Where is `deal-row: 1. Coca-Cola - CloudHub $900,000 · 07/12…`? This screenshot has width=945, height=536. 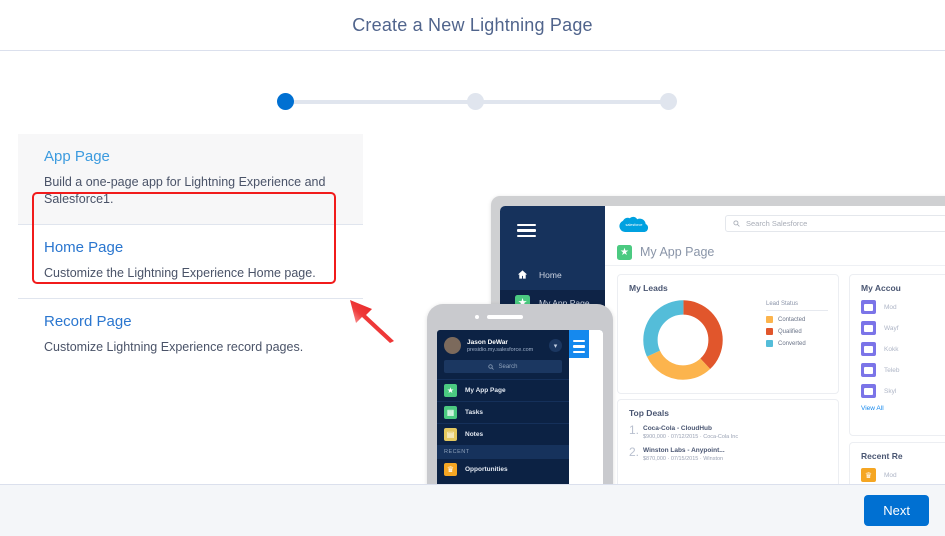 deal-row: 1. Coca-Cola - CloudHub $900,000 · 07/12… is located at coordinates (733, 431).